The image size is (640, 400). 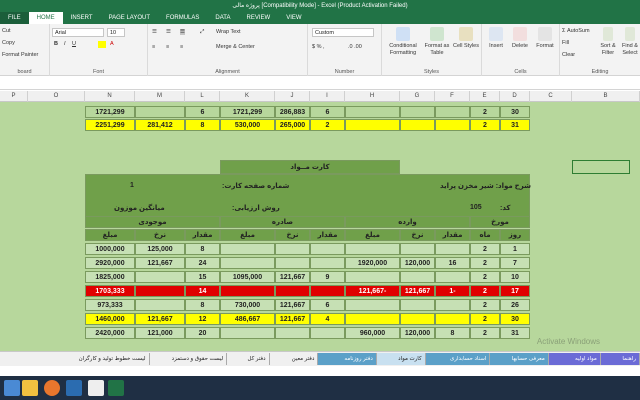 I want to click on column-header-n: N, so click(x=110, y=96).